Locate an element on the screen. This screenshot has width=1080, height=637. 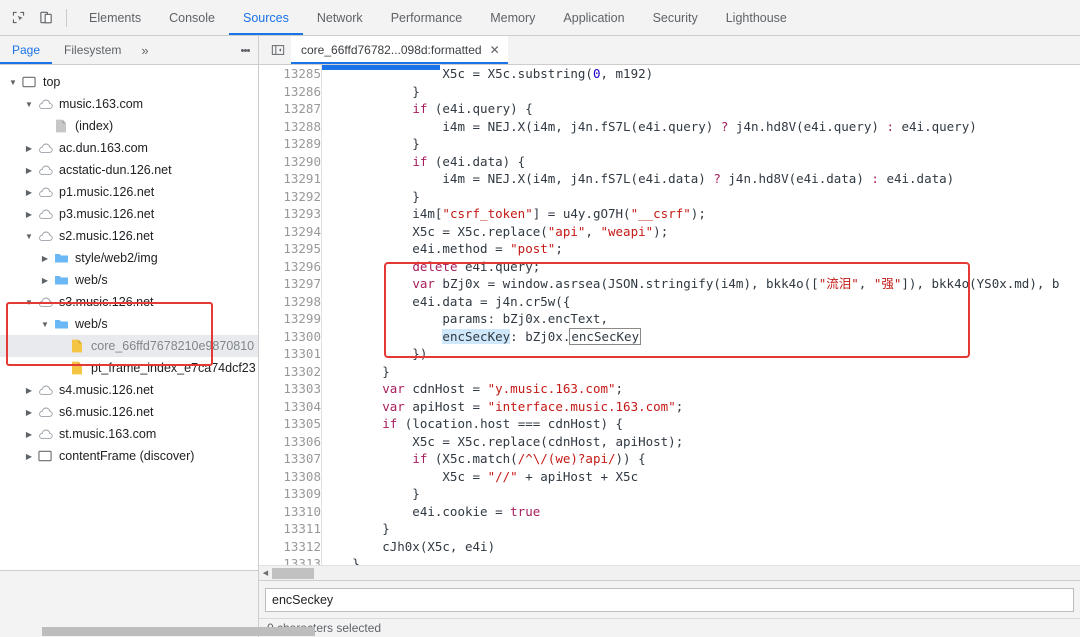
line-number: 13301 is located at coordinates (290, 354).